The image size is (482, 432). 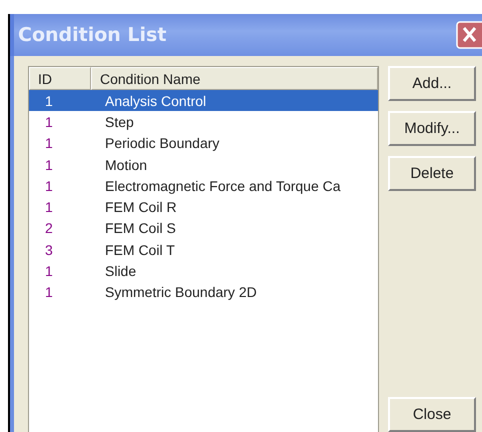 I want to click on close-icon, so click(x=469, y=35).